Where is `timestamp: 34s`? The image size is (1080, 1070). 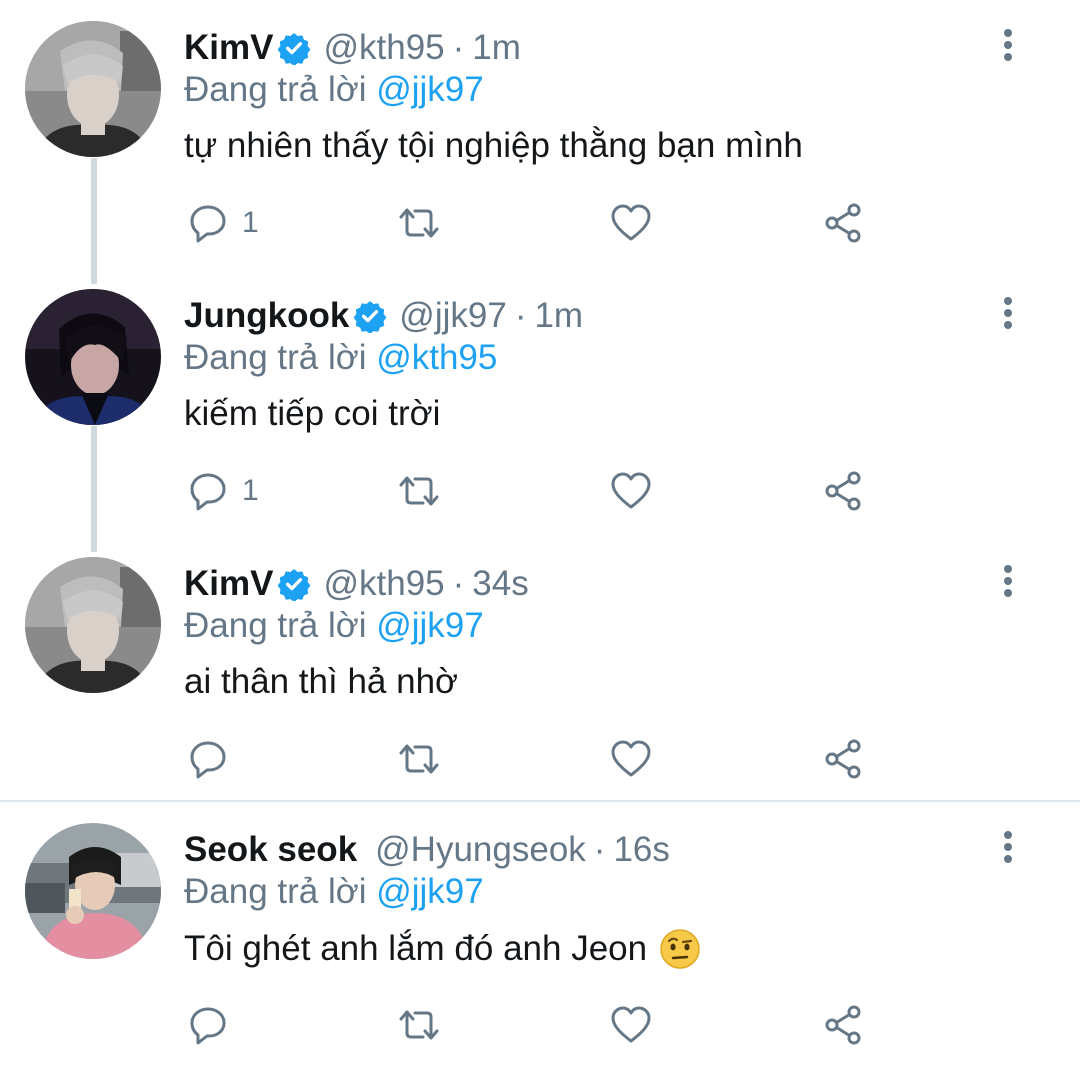
timestamp: 34s is located at coordinates (500, 584).